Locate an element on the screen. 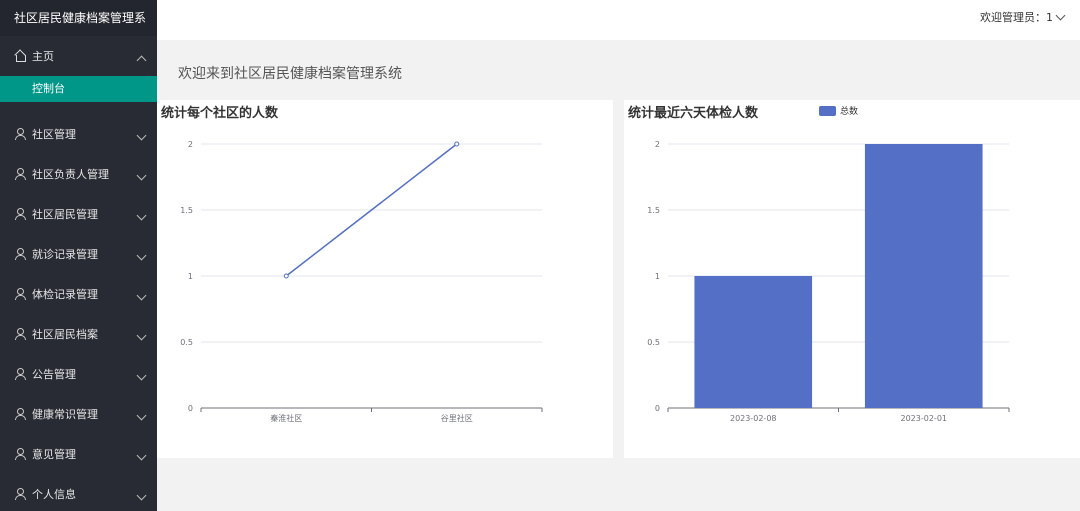 Image resolution: width=1080 pixels, height=511 pixels. sidebar-item: 健康常识管理 is located at coordinates (78, 414).